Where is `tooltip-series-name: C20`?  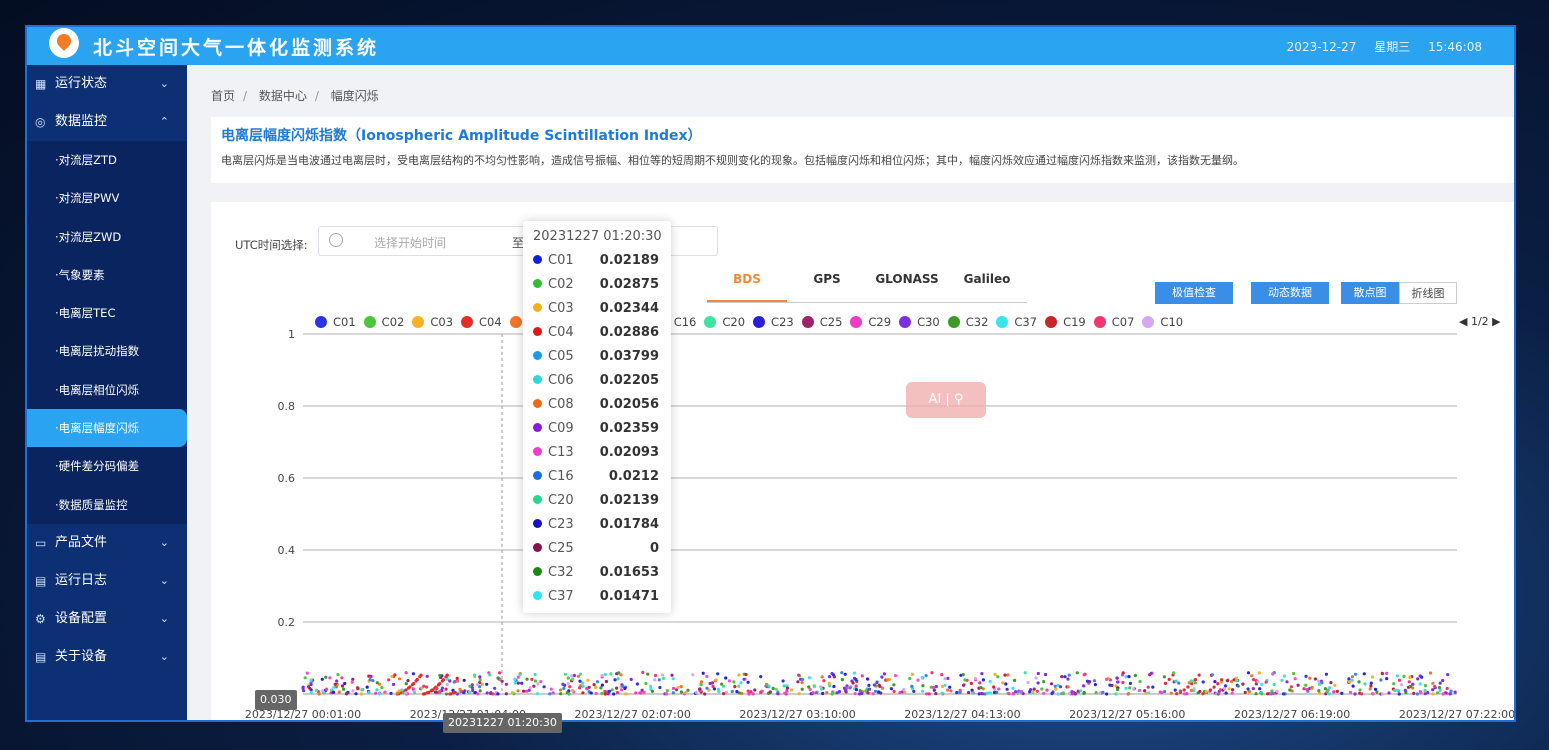 tooltip-series-name: C20 is located at coordinates (561, 500).